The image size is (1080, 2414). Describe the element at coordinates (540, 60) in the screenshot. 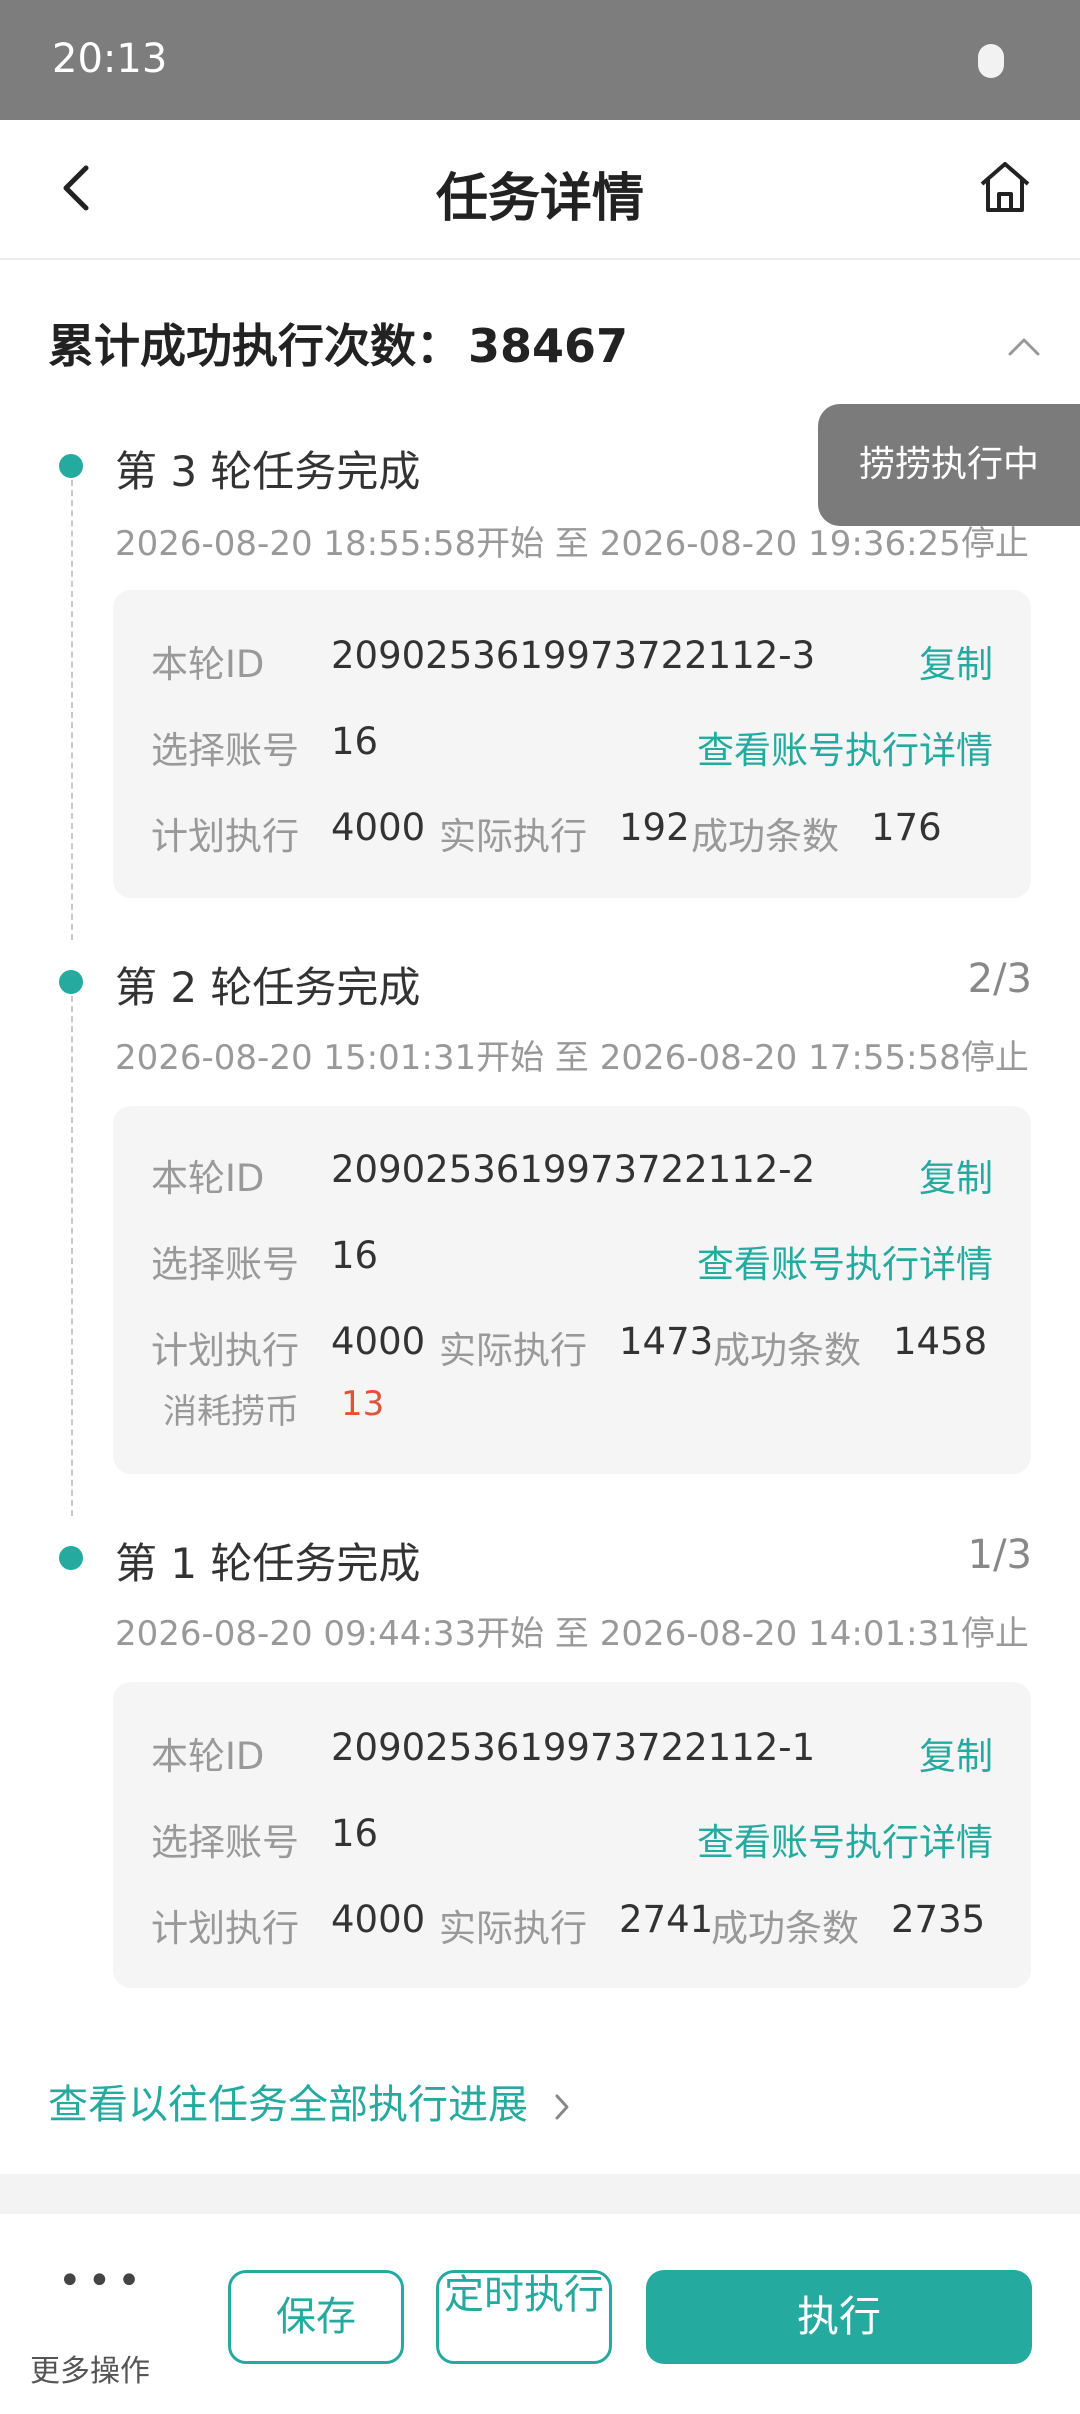

I see `status-bar: 20:13` at that location.